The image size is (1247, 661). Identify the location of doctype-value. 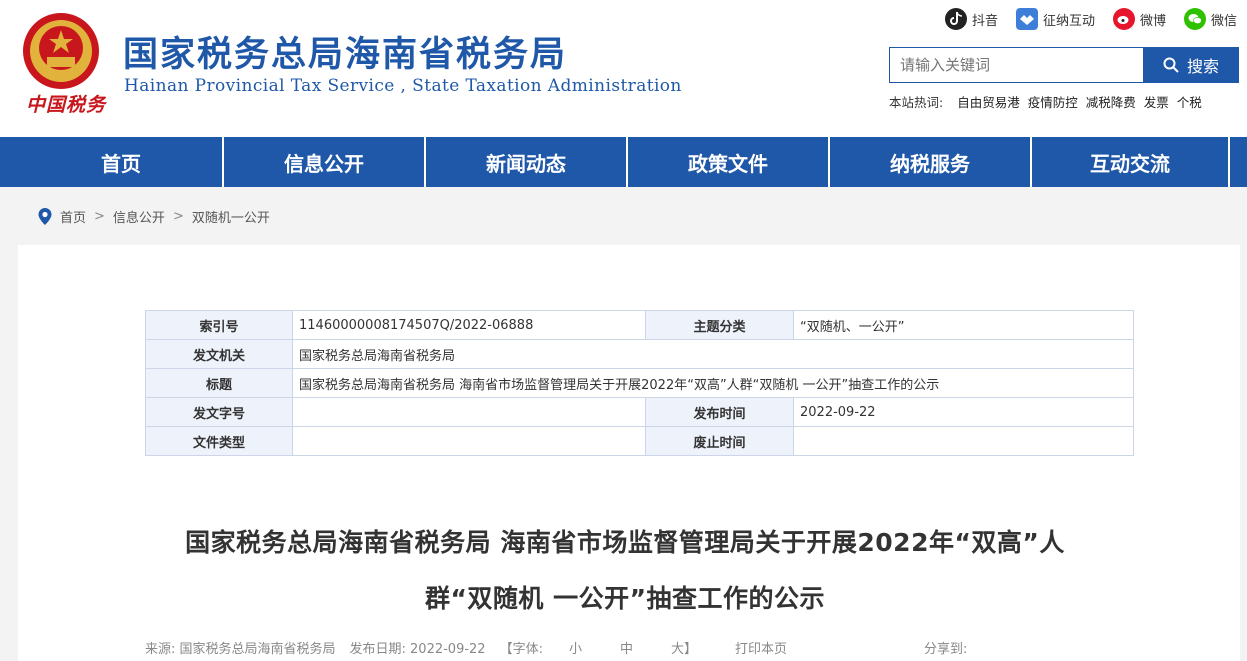
(469, 441).